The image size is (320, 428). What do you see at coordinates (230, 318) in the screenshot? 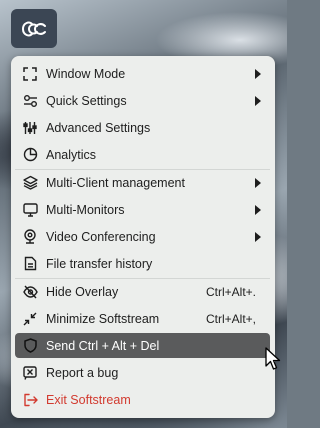
I see `shortcut-label: Ctrl+Alt+,` at bounding box center [230, 318].